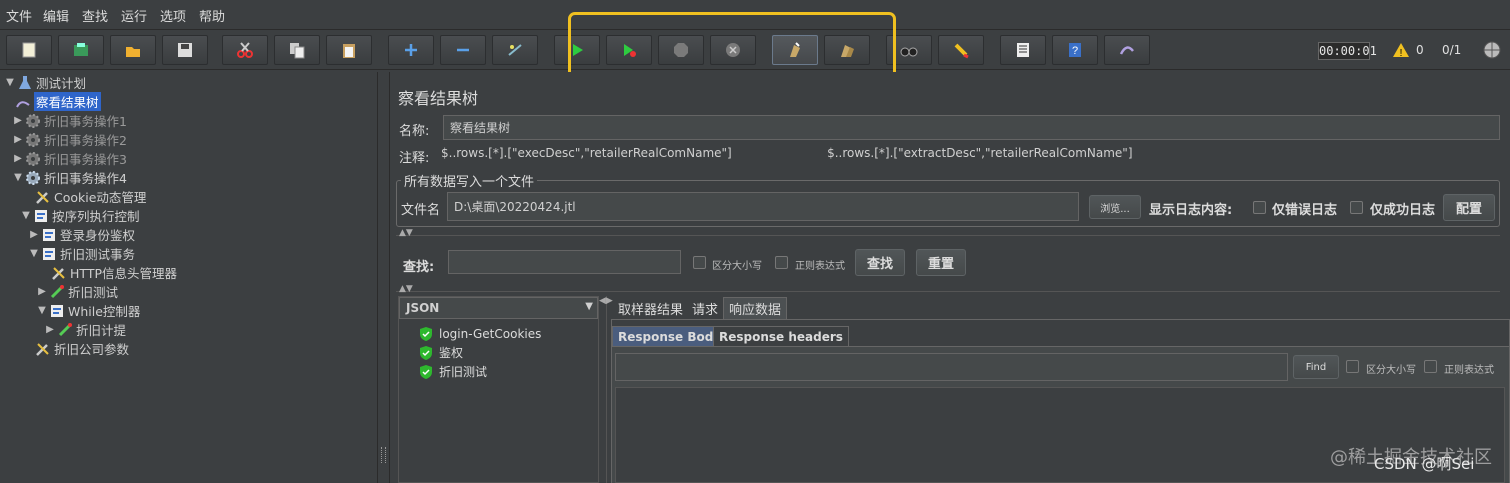 The height and width of the screenshot is (483, 1510). What do you see at coordinates (426, 333) in the screenshot?
I see `success-shield-icon` at bounding box center [426, 333].